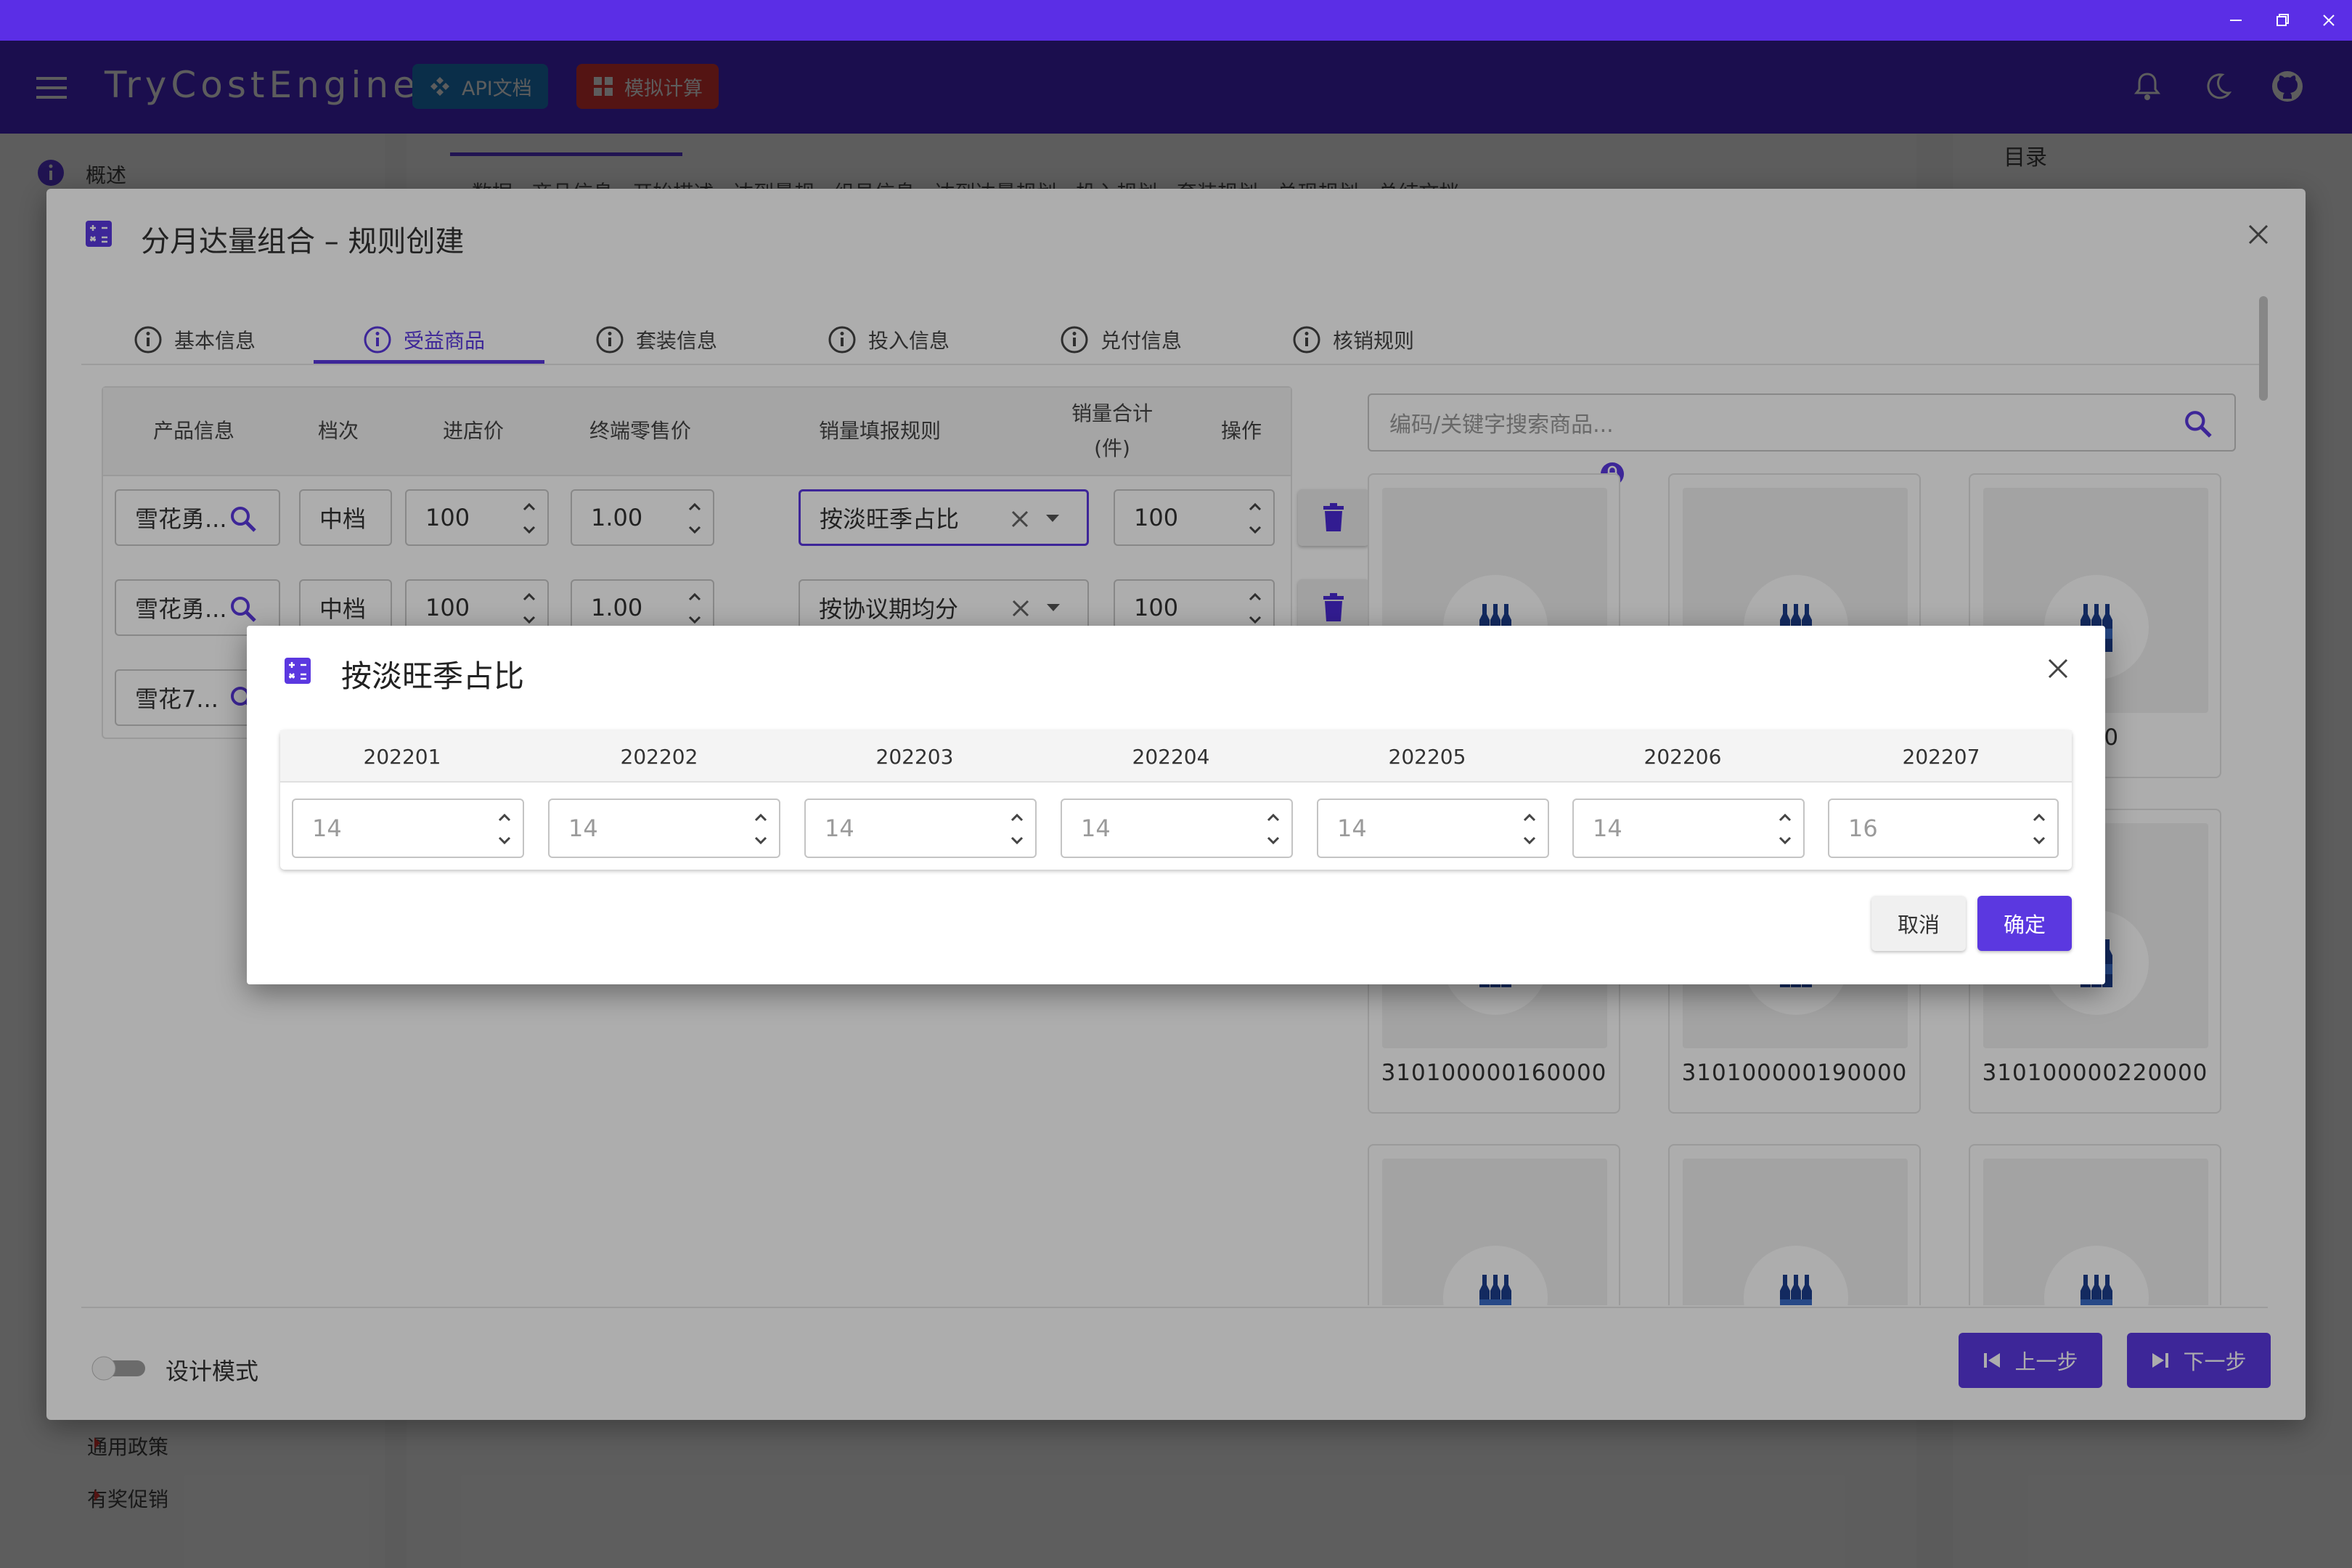 The width and height of the screenshot is (2352, 1568). Describe the element at coordinates (1427, 757) in the screenshot. I see `month-header: 202205` at that location.